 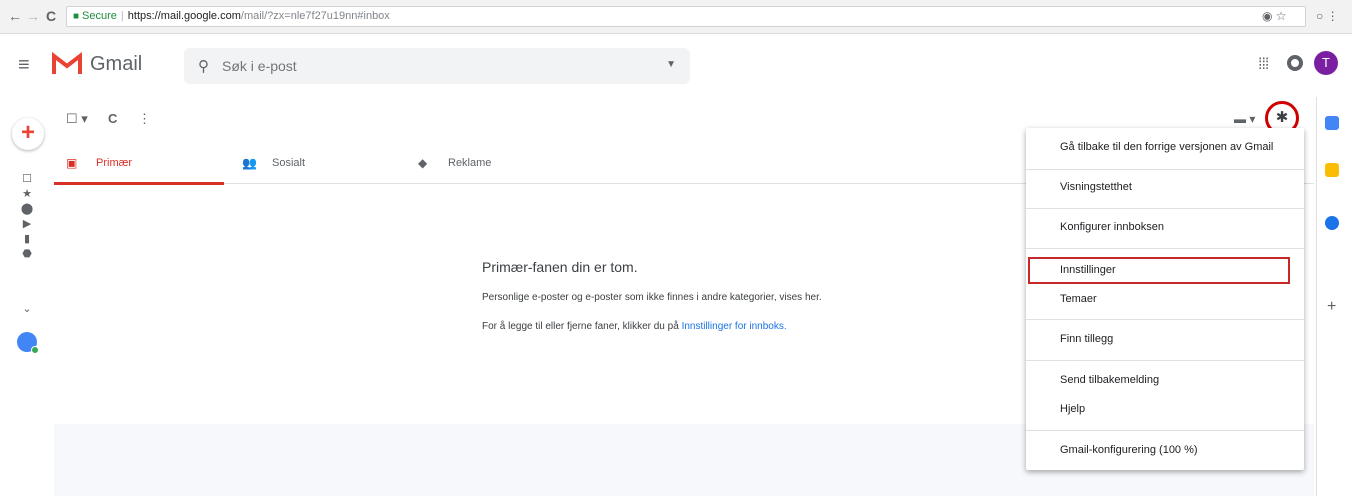 What do you see at coordinates (423, 163) in the screenshot?
I see `tag-icon: ◆` at bounding box center [423, 163].